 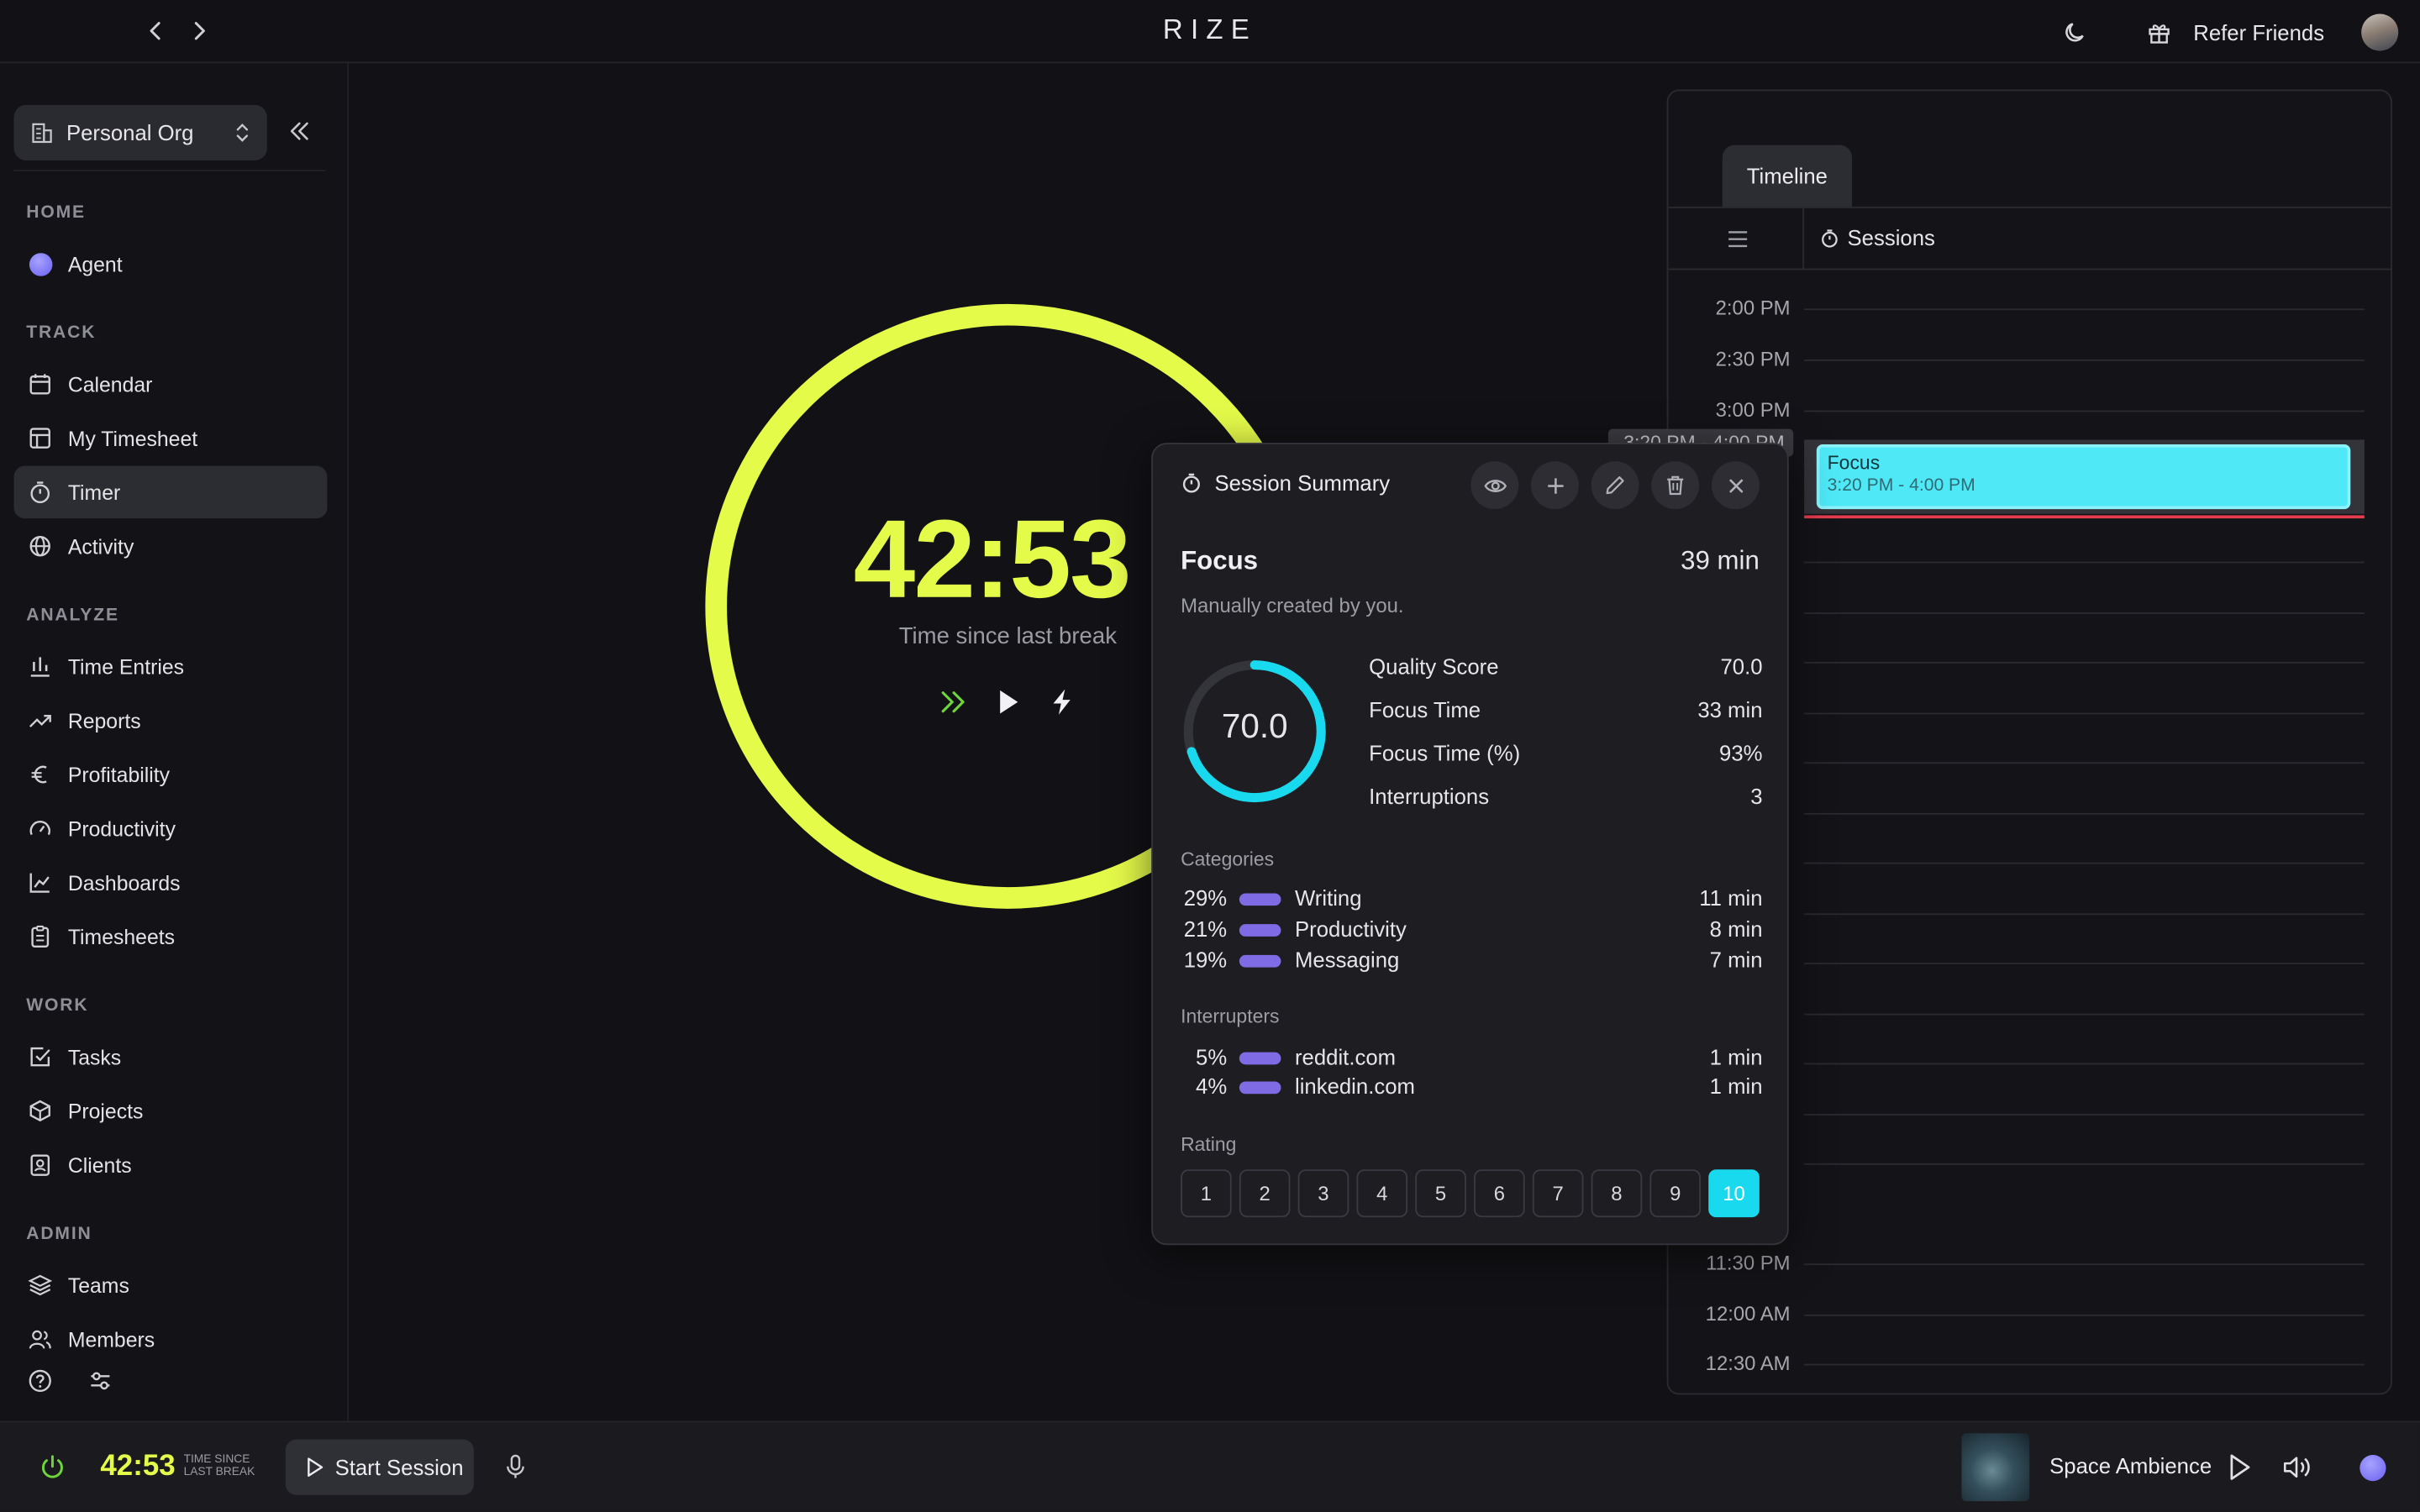 I want to click on header-divider, so click(x=1803, y=238).